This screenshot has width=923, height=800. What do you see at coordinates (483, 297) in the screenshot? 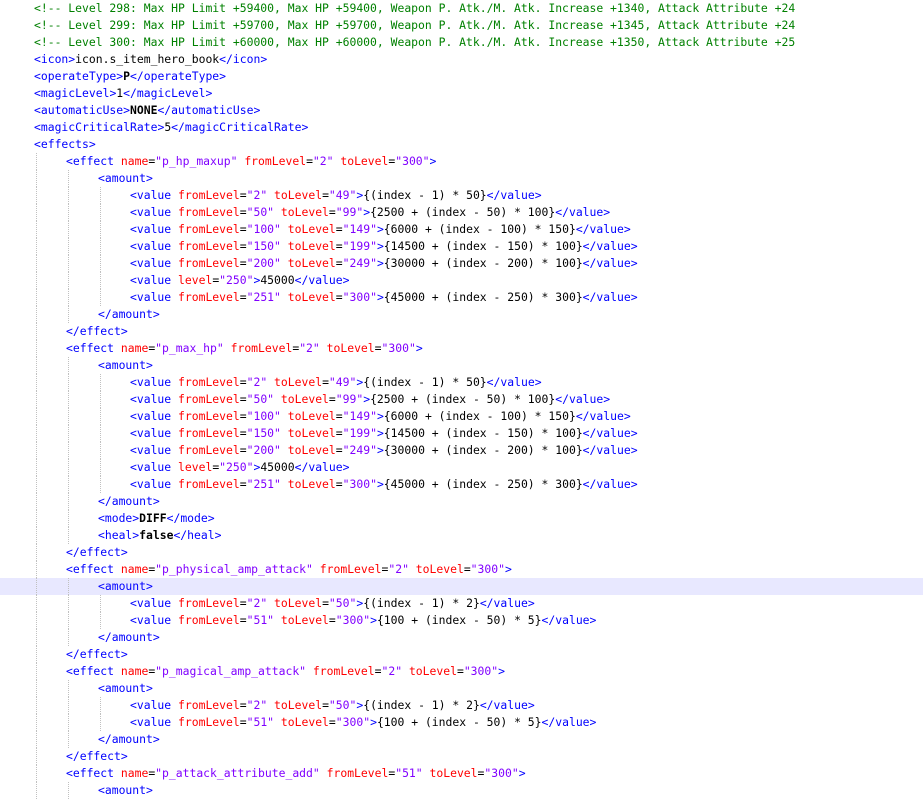
I see `text-content: {45000 + (index - 250) * 300}` at bounding box center [483, 297].